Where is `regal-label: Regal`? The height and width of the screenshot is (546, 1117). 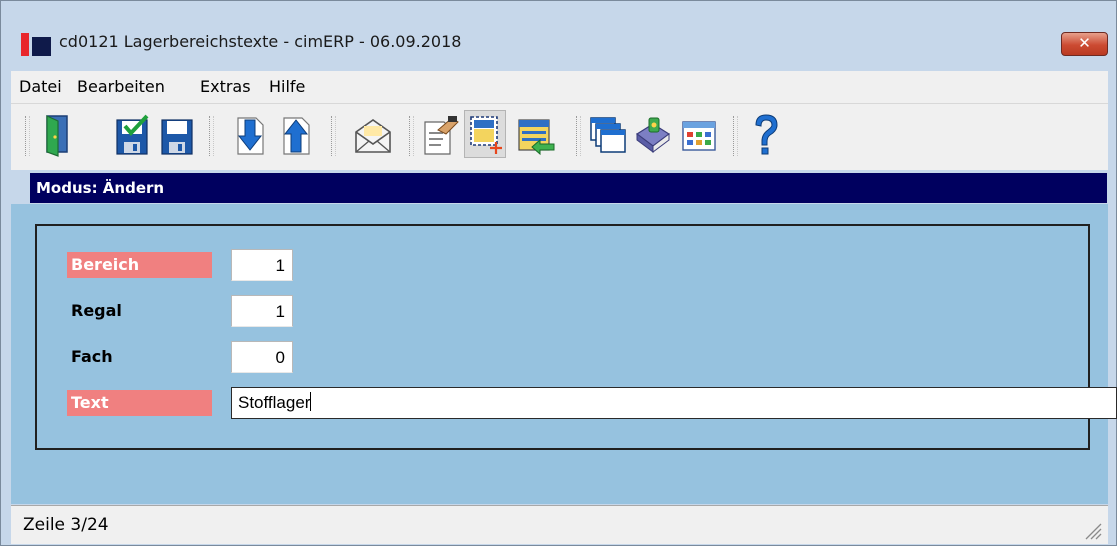
regal-label: Regal is located at coordinates (96, 310).